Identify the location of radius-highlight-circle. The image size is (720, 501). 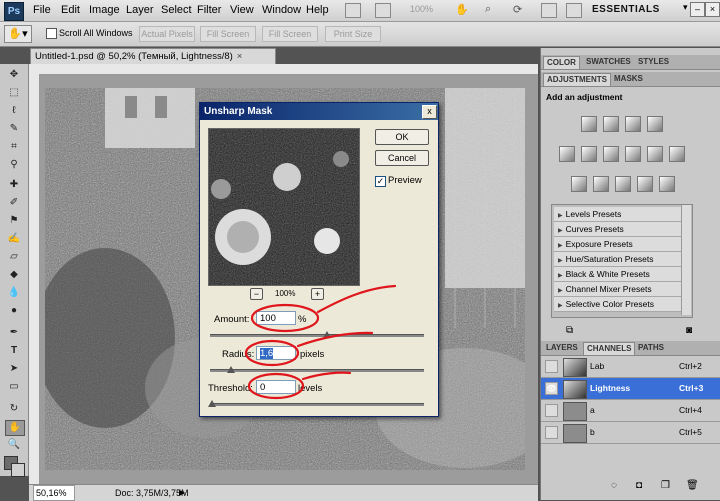
(272, 353).